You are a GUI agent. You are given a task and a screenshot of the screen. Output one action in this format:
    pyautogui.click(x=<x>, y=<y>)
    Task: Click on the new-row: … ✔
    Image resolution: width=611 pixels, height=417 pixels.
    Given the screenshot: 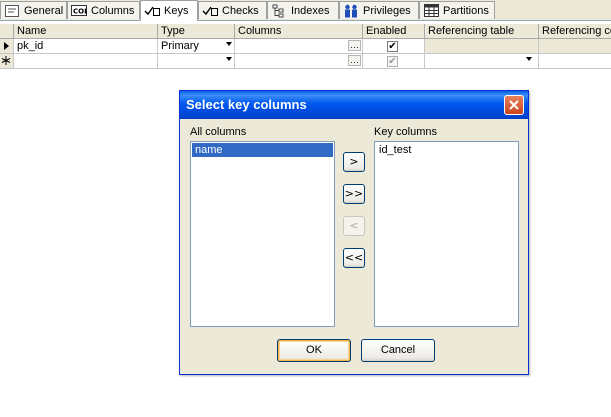 What is the action you would take?
    pyautogui.click(x=305, y=61)
    